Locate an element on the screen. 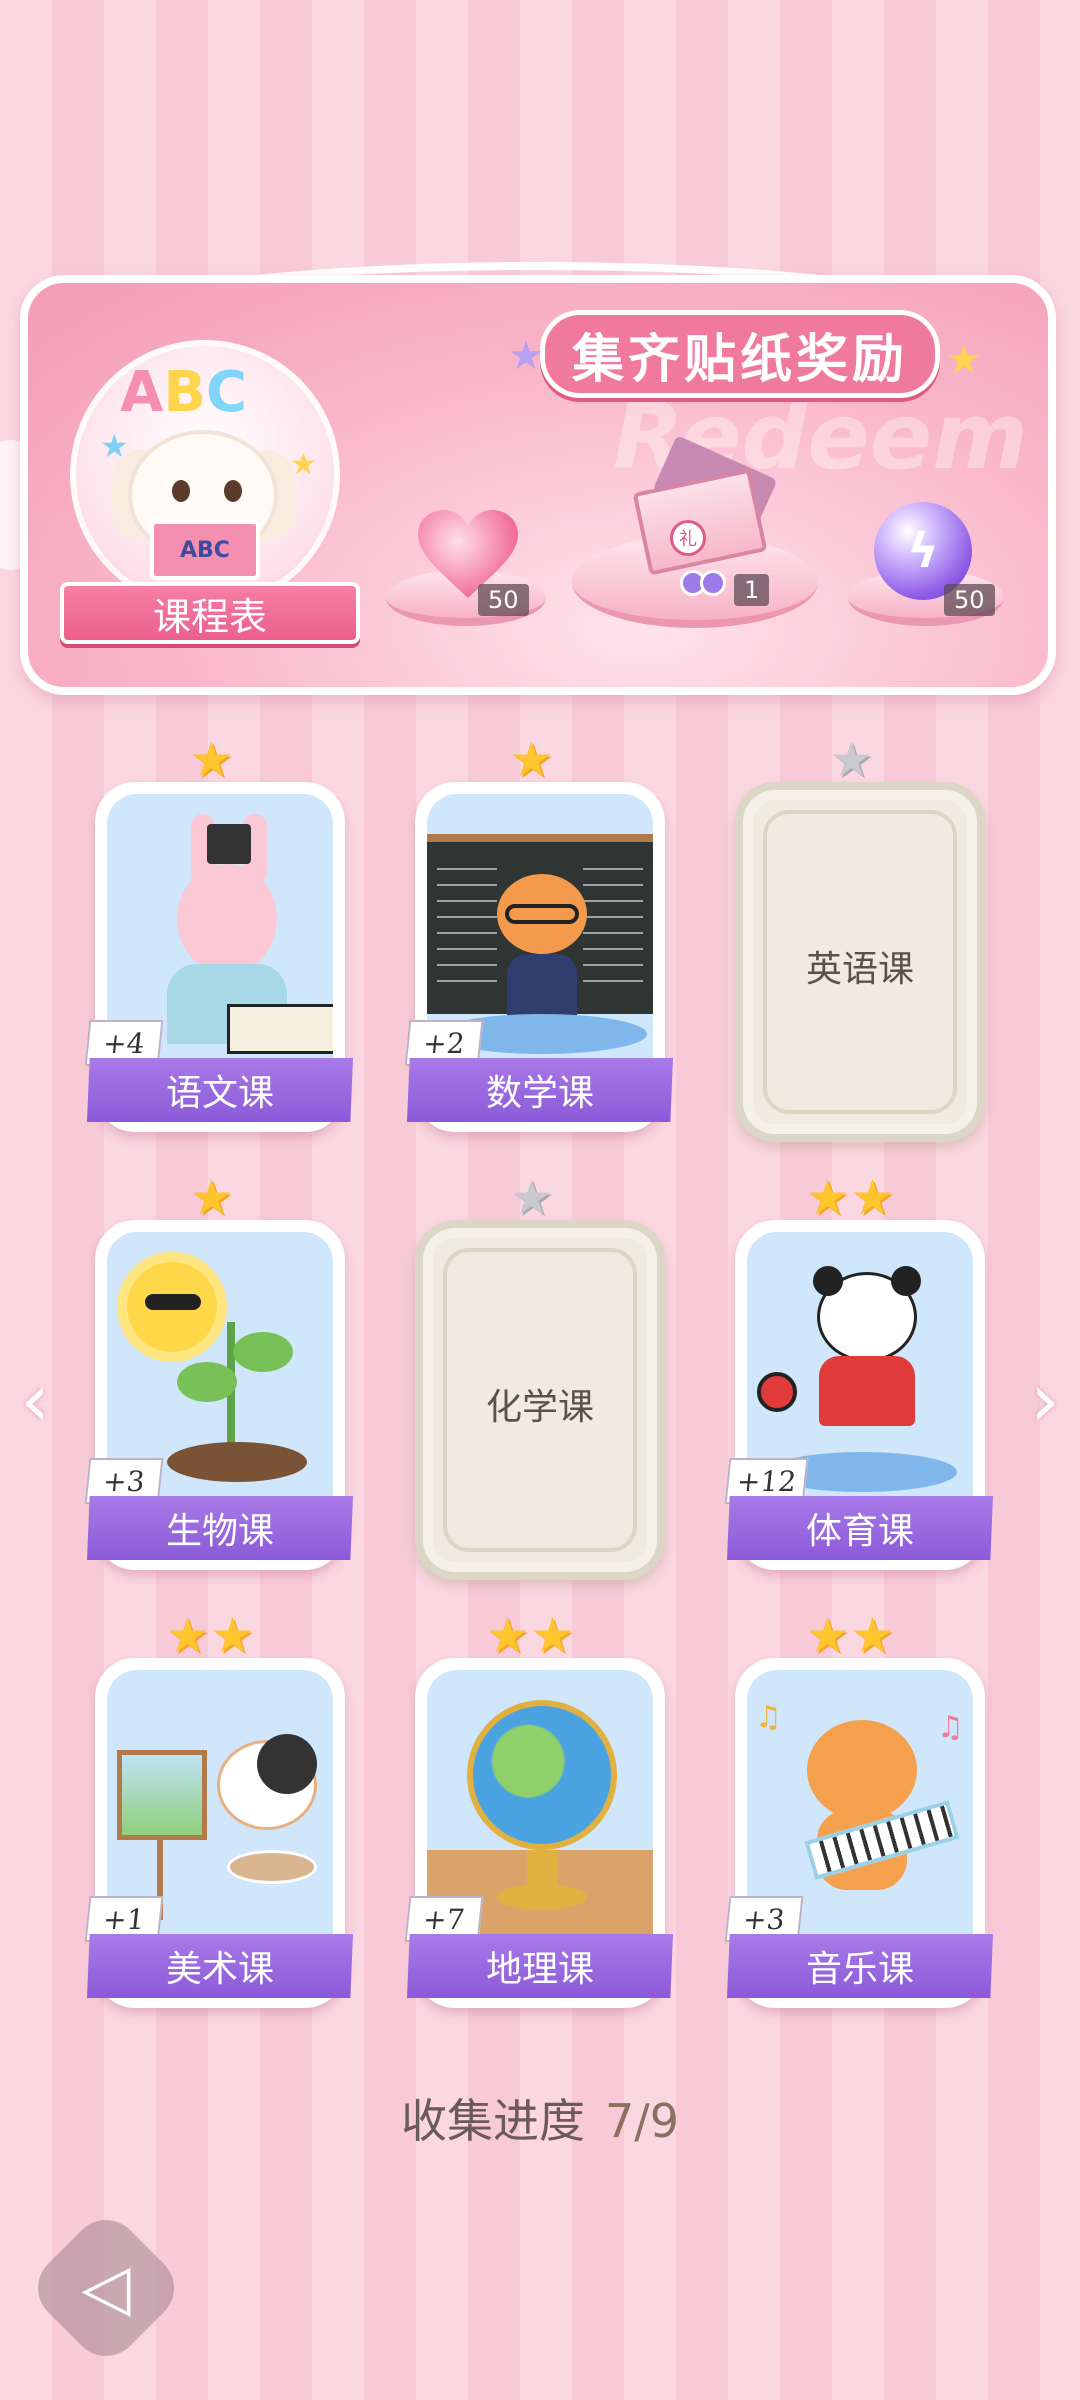 This screenshot has height=2400, width=1080. locked-card-name: 英语课 is located at coordinates (859, 969).